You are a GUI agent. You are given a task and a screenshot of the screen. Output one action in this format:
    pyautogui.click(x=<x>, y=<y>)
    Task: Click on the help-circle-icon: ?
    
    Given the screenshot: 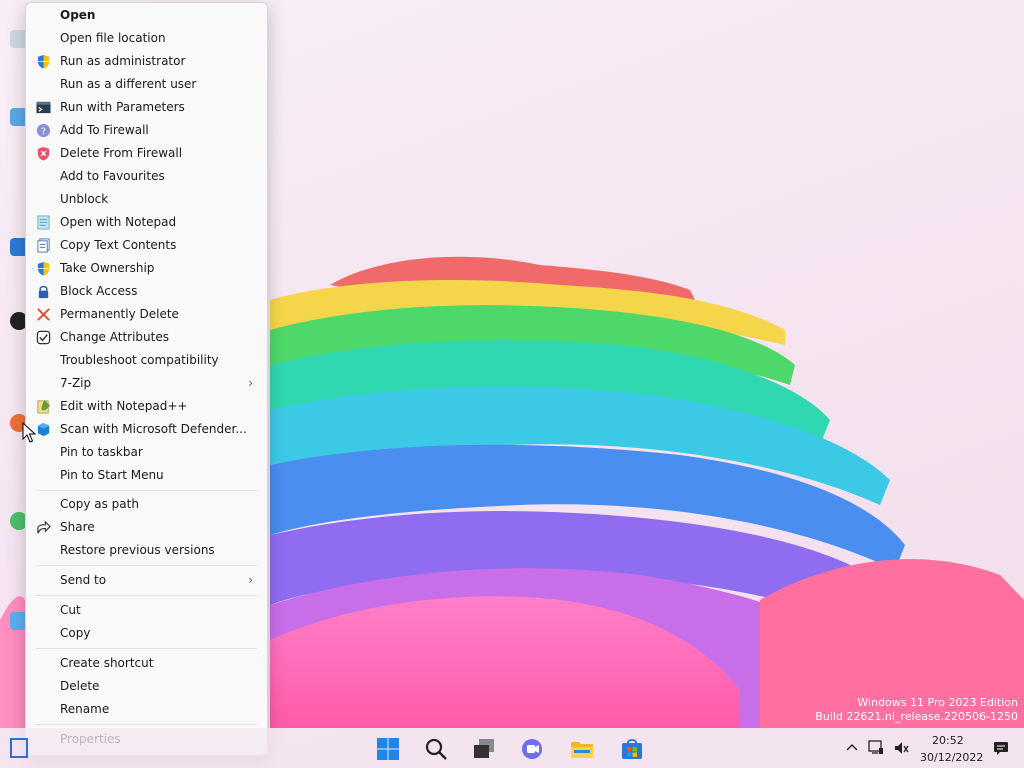 What is the action you would take?
    pyautogui.click(x=43, y=130)
    